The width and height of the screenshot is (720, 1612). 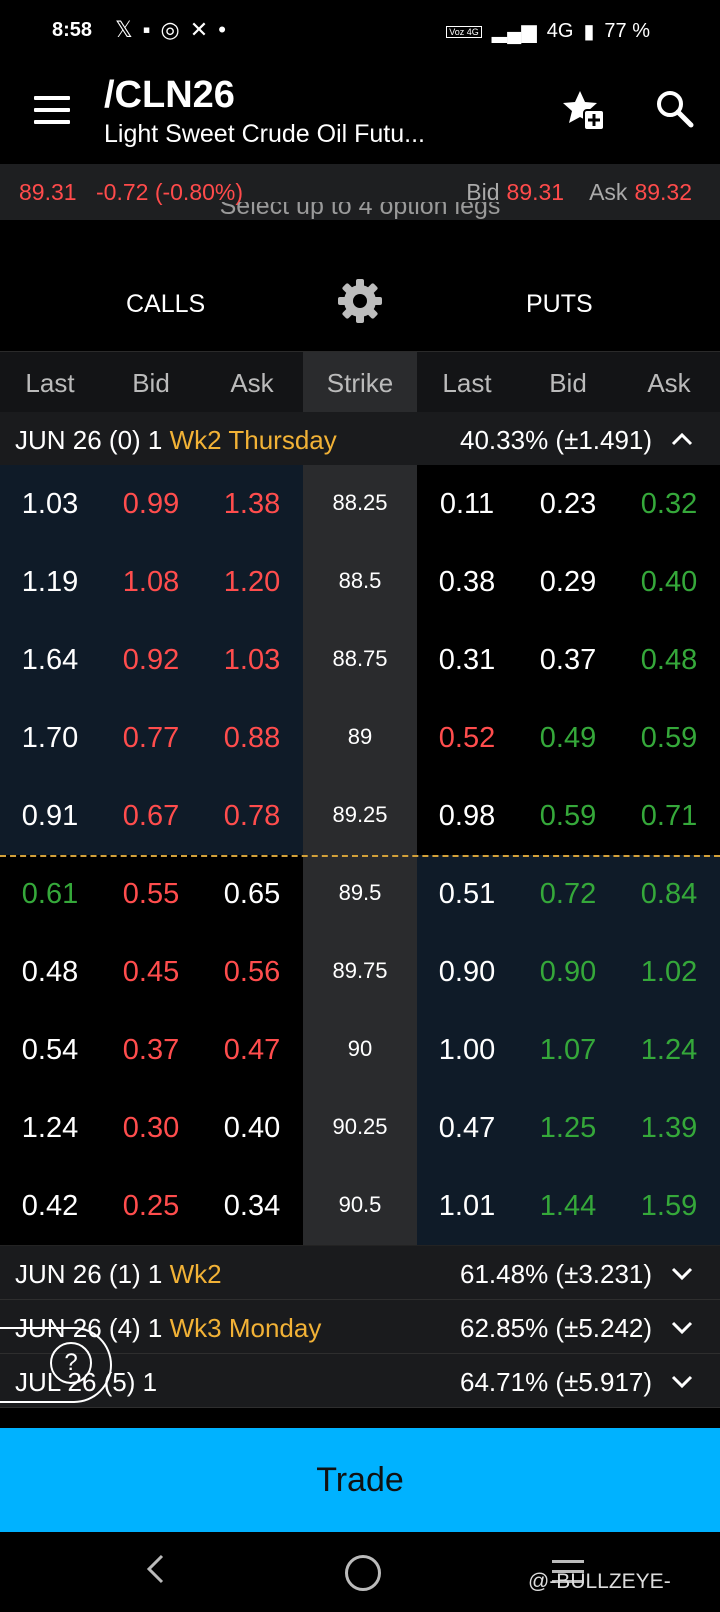 What do you see at coordinates (584, 110) in the screenshot?
I see `add-watchlist-star-icon` at bounding box center [584, 110].